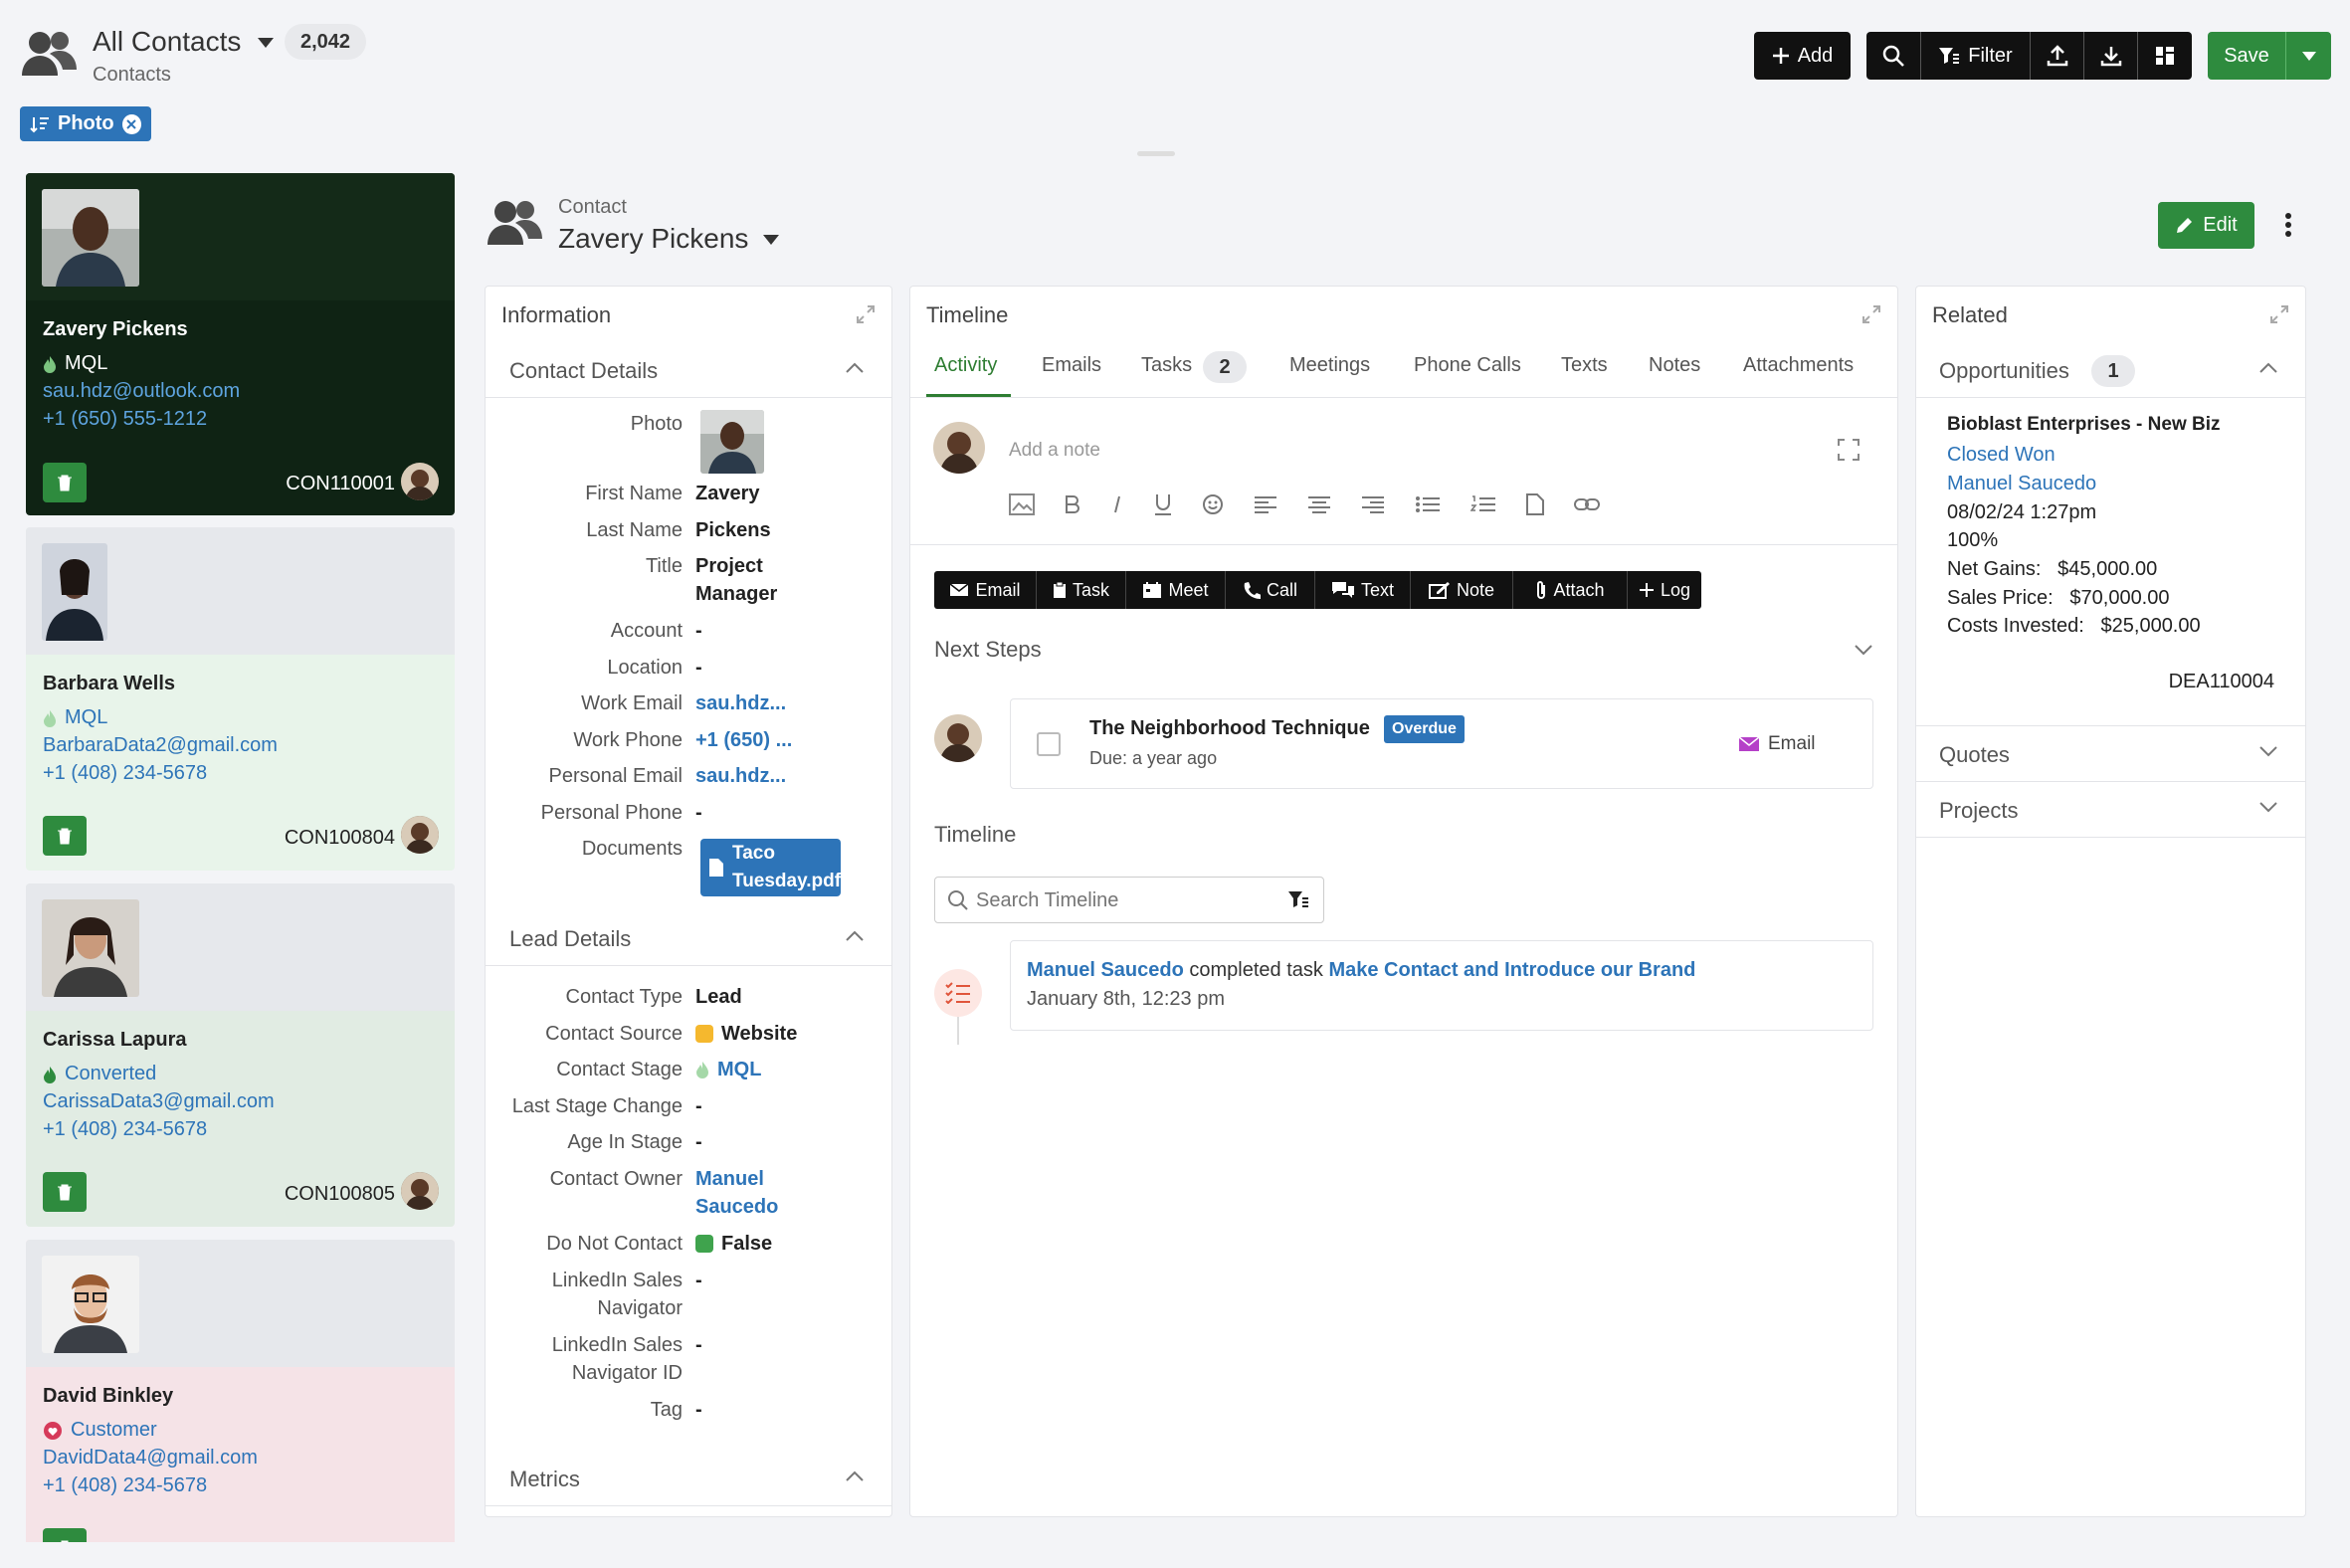 Image resolution: width=2350 pixels, height=1568 pixels. What do you see at coordinates (771, 240) in the screenshot?
I see `record-chevron-down-icon` at bounding box center [771, 240].